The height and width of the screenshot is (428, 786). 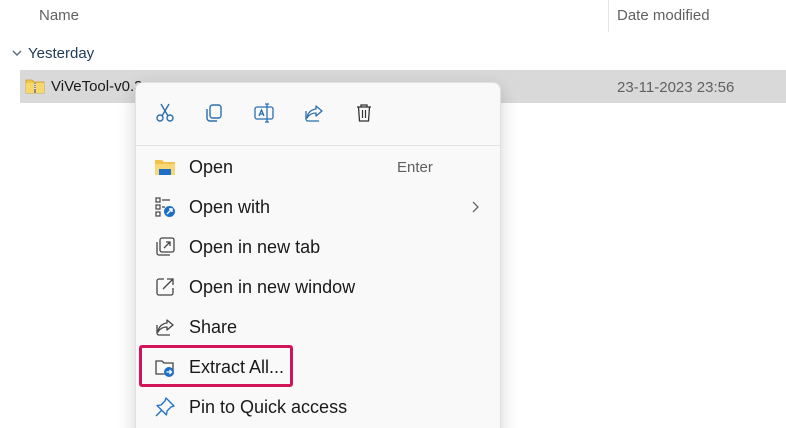 What do you see at coordinates (165, 247) in the screenshot?
I see `new-tab-icon` at bounding box center [165, 247].